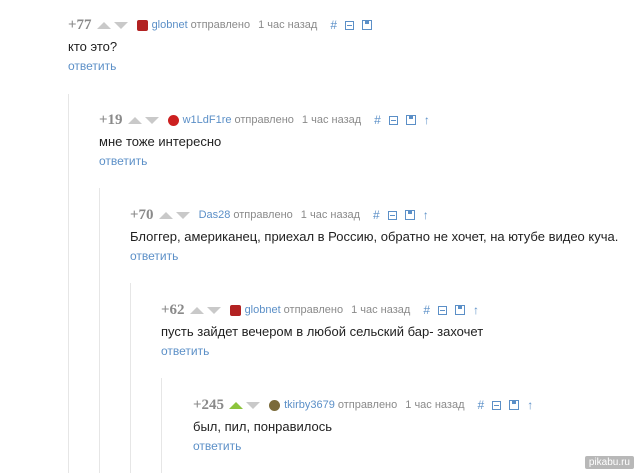  What do you see at coordinates (160, 141) in the screenshot?
I see `comment-text: мне тоже интересно` at bounding box center [160, 141].